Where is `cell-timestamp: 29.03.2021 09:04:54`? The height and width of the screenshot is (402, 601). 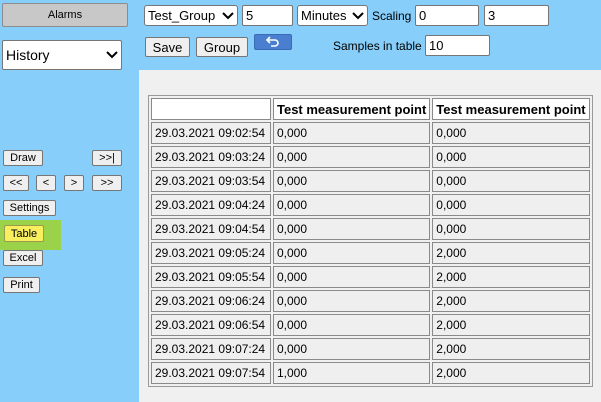 cell-timestamp: 29.03.2021 09:04:54 is located at coordinates (211, 229).